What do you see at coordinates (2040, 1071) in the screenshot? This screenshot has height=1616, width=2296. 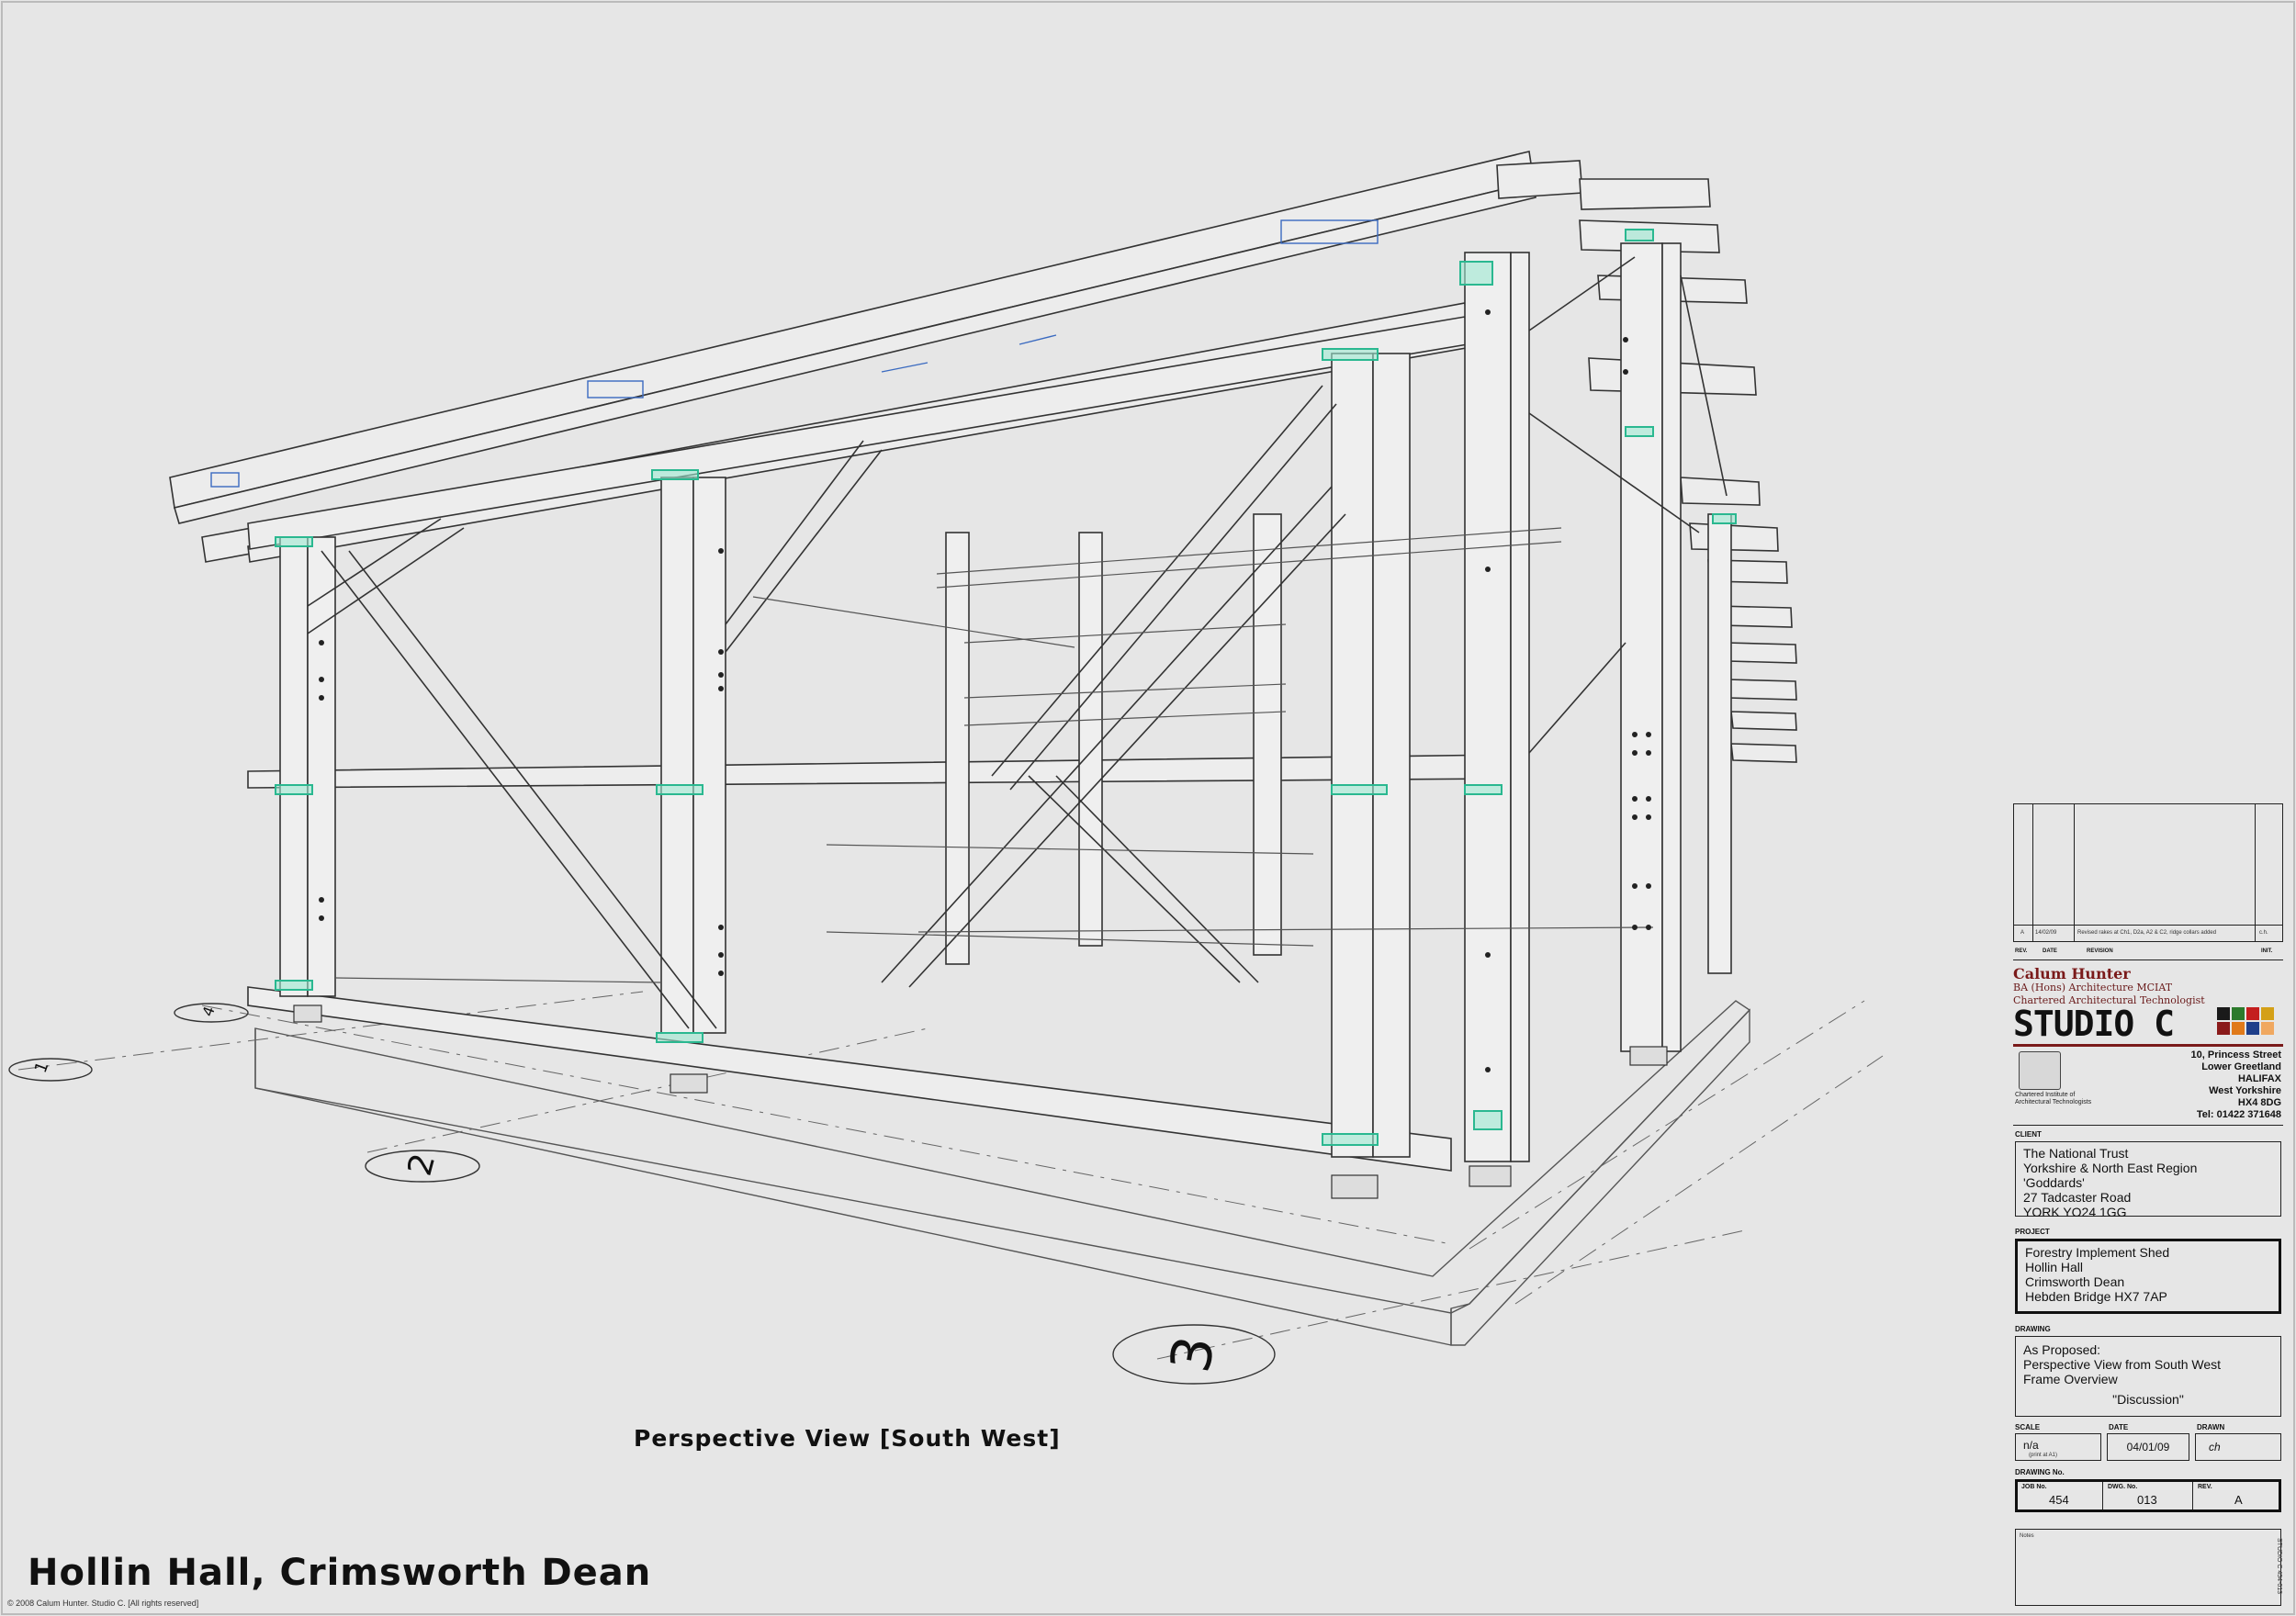 I see `institute-crest-icon` at bounding box center [2040, 1071].